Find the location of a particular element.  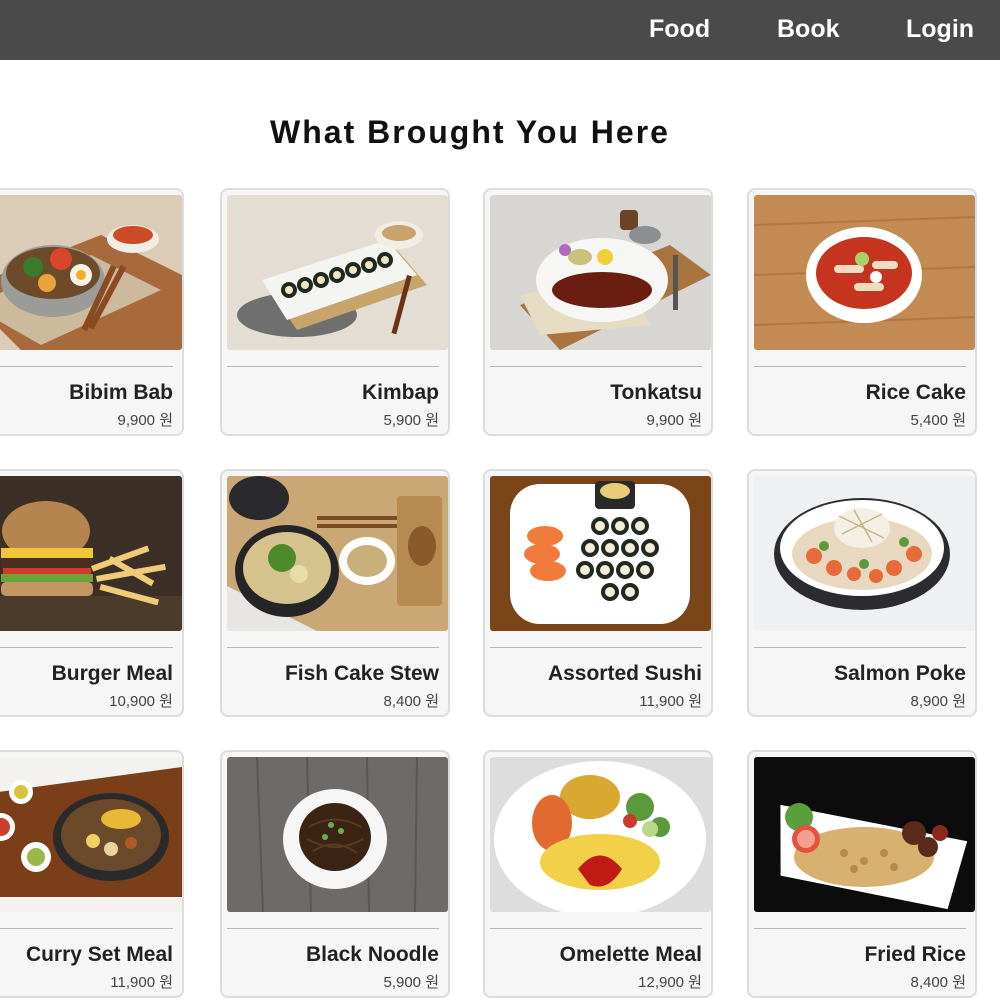

fried-rice-photo is located at coordinates (864, 834).